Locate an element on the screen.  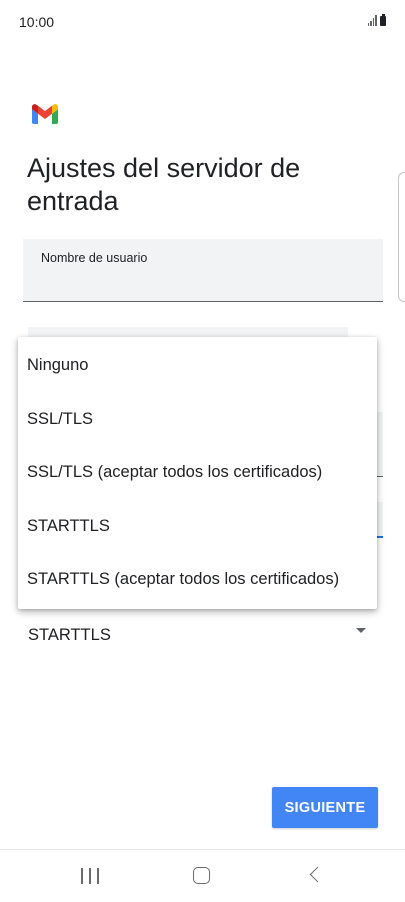
menu-item-ssl-tls-accept-all: SSL/TLS (aceptar todos los certificados) is located at coordinates (197, 473).